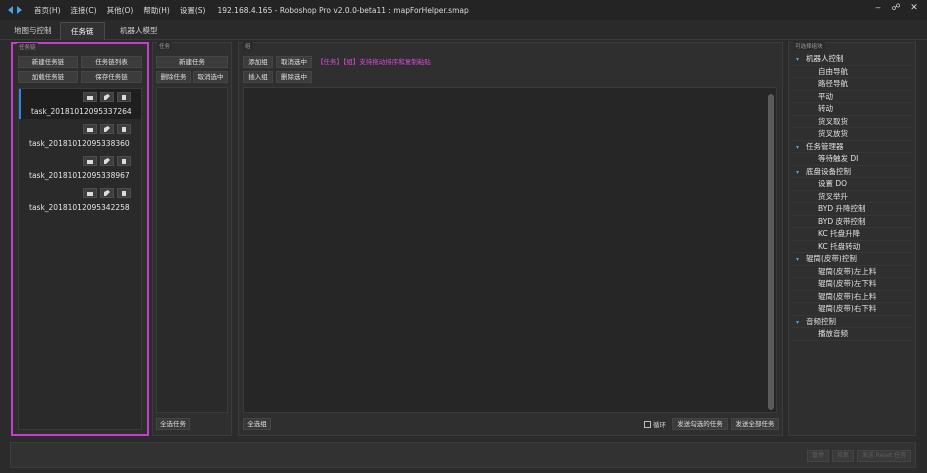 This screenshot has height=473, width=927. Describe the element at coordinates (84, 10) in the screenshot. I see `menu-connect: 连接(C)` at that location.